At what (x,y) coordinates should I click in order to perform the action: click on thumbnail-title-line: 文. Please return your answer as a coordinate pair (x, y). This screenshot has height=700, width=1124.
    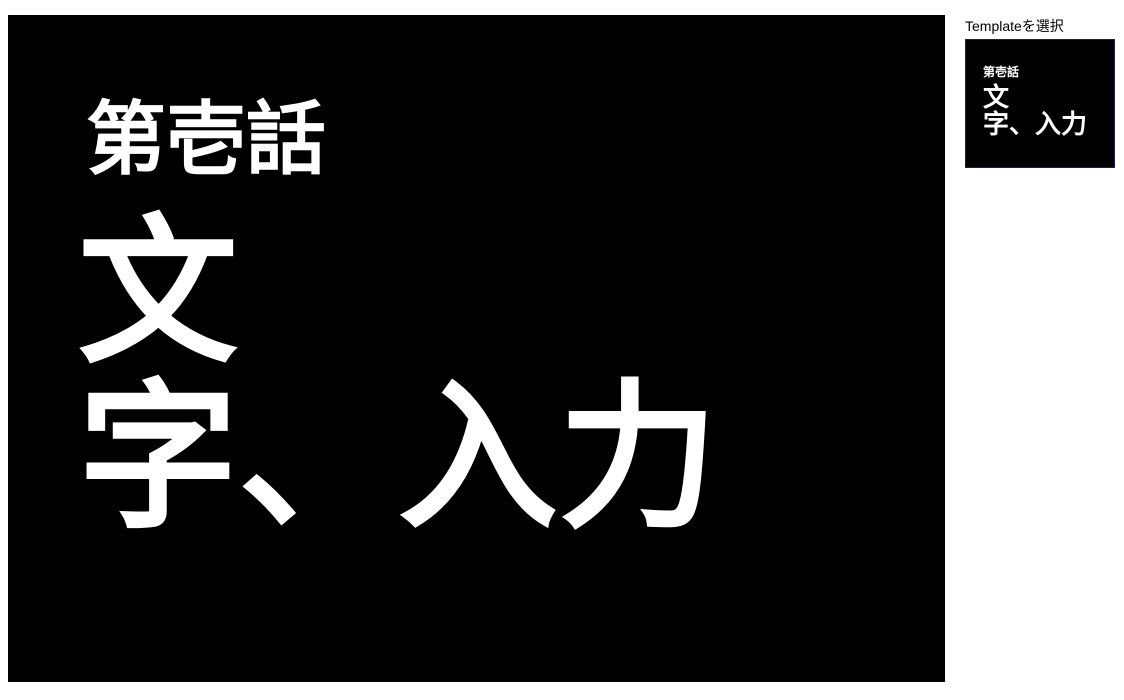
    Looking at the image, I should click on (996, 98).